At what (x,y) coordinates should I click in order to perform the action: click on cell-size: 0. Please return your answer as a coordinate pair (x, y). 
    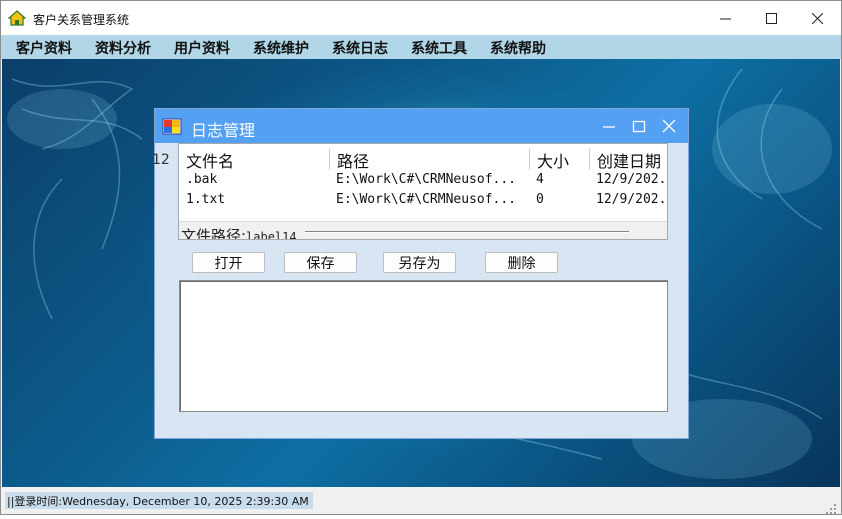
    Looking at the image, I should click on (540, 199).